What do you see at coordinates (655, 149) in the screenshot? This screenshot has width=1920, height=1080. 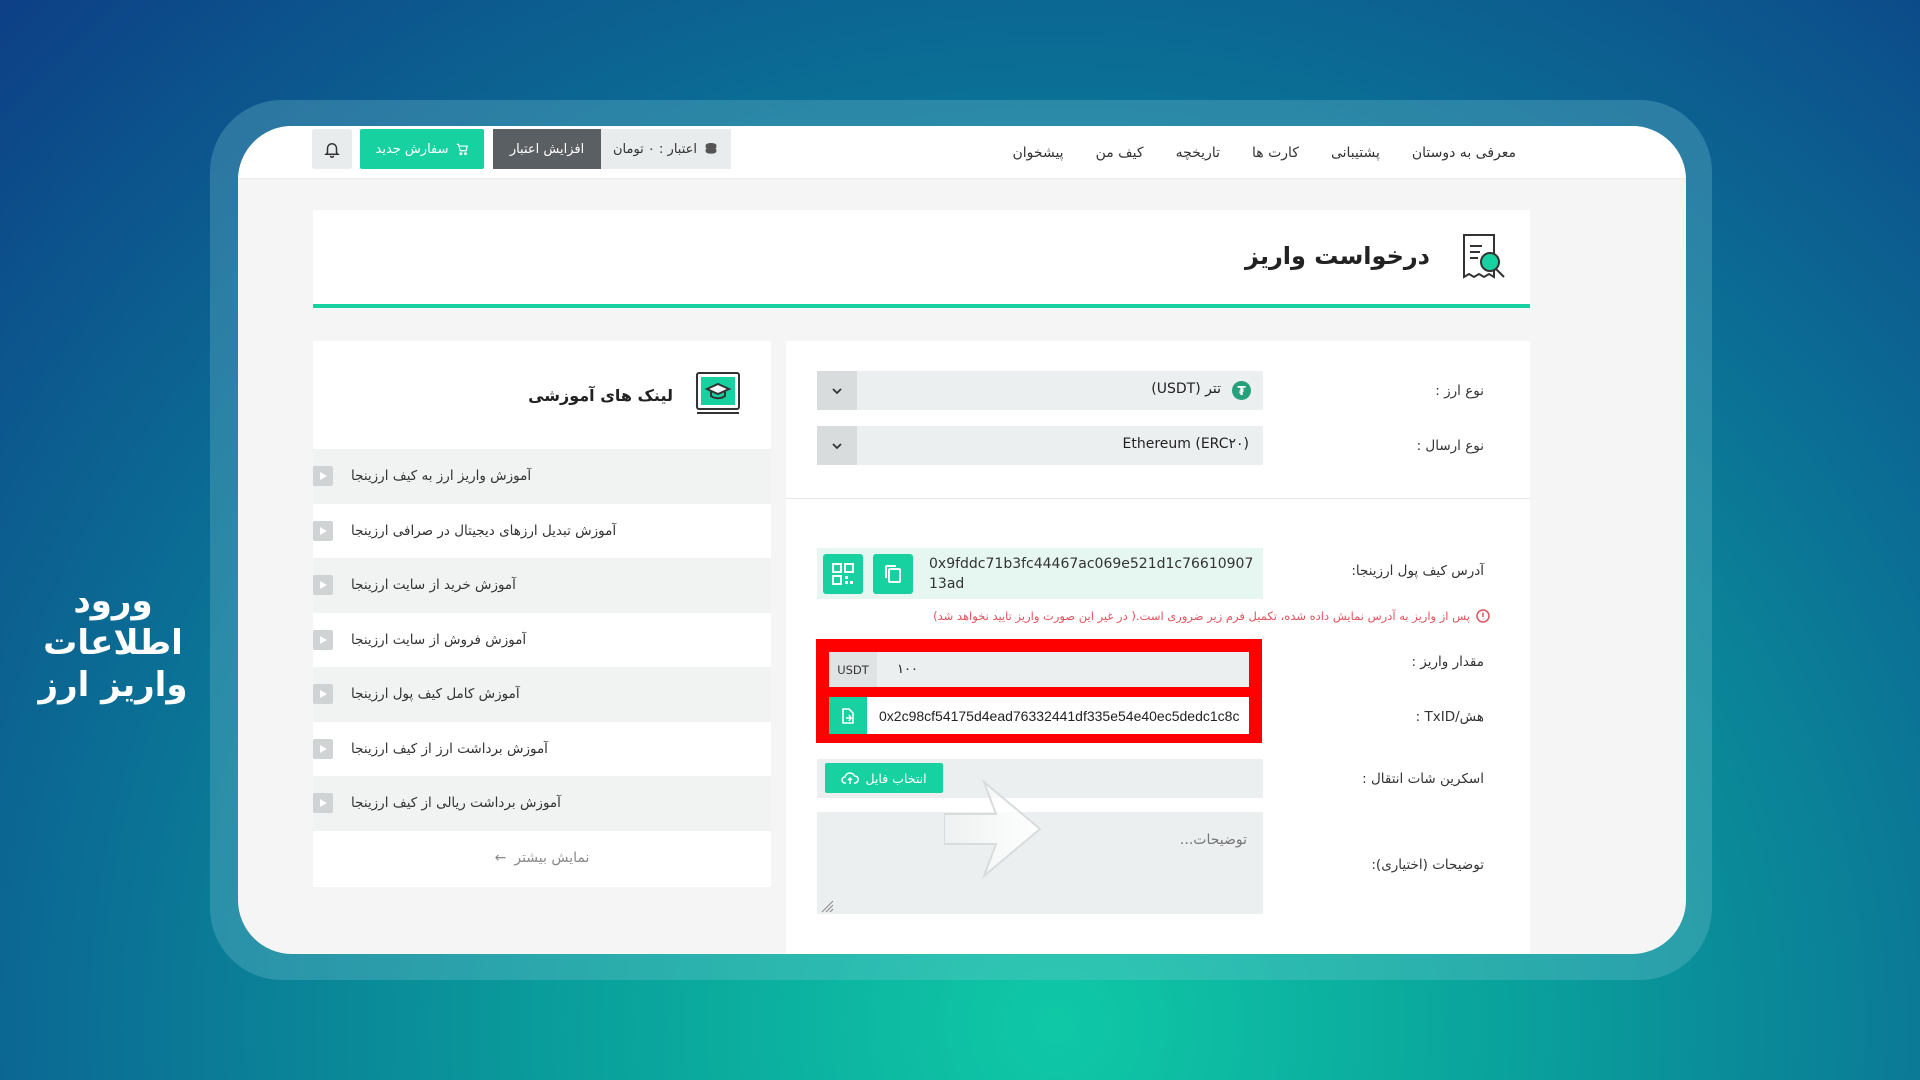 I see `credit-balance-text: اعتبار : ۰ تومان` at bounding box center [655, 149].